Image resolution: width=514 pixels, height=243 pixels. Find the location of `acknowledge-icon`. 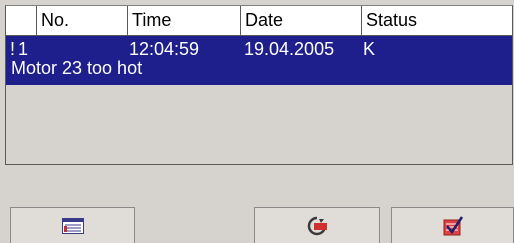

acknowledge-icon is located at coordinates (453, 225).